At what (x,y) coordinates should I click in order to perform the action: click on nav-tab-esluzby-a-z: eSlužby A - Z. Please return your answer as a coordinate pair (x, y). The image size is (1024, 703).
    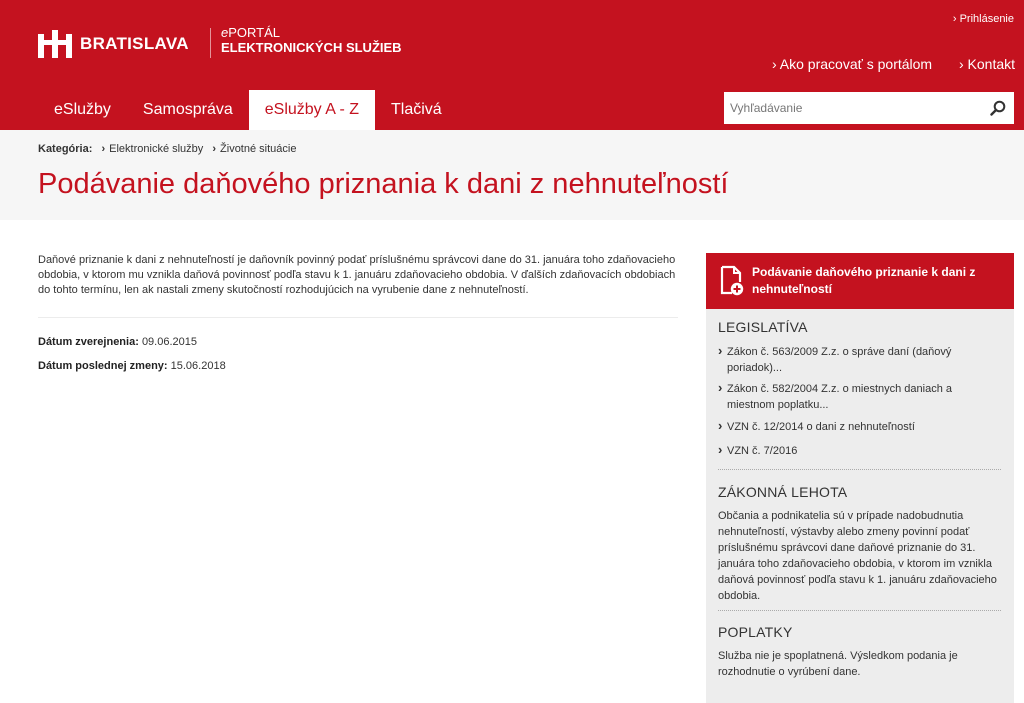
    Looking at the image, I should click on (312, 110).